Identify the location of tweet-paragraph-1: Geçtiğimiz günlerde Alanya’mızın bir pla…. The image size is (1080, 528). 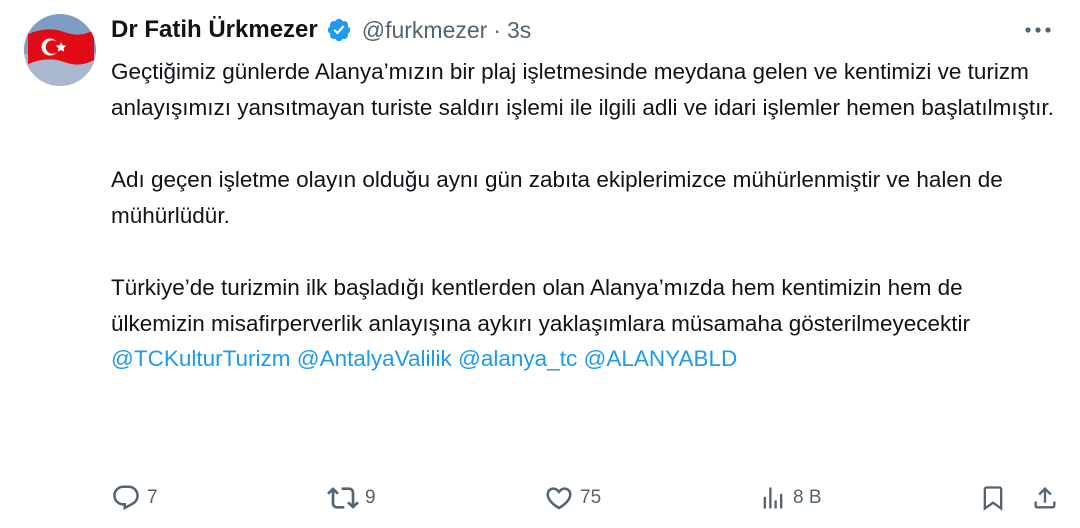
(582, 89).